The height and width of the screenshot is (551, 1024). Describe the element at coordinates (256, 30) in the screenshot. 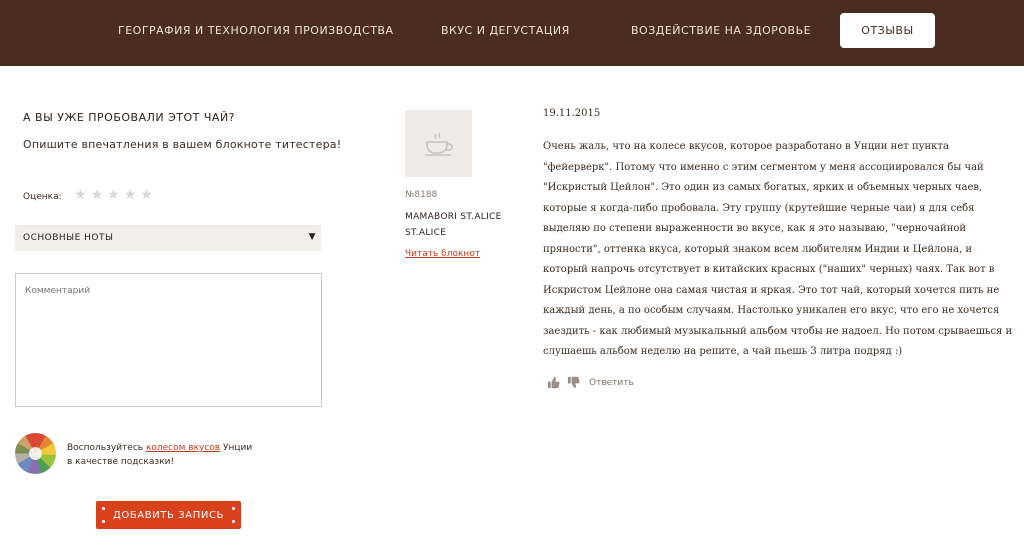

I see `nav-item-geography: География и технология производства` at that location.